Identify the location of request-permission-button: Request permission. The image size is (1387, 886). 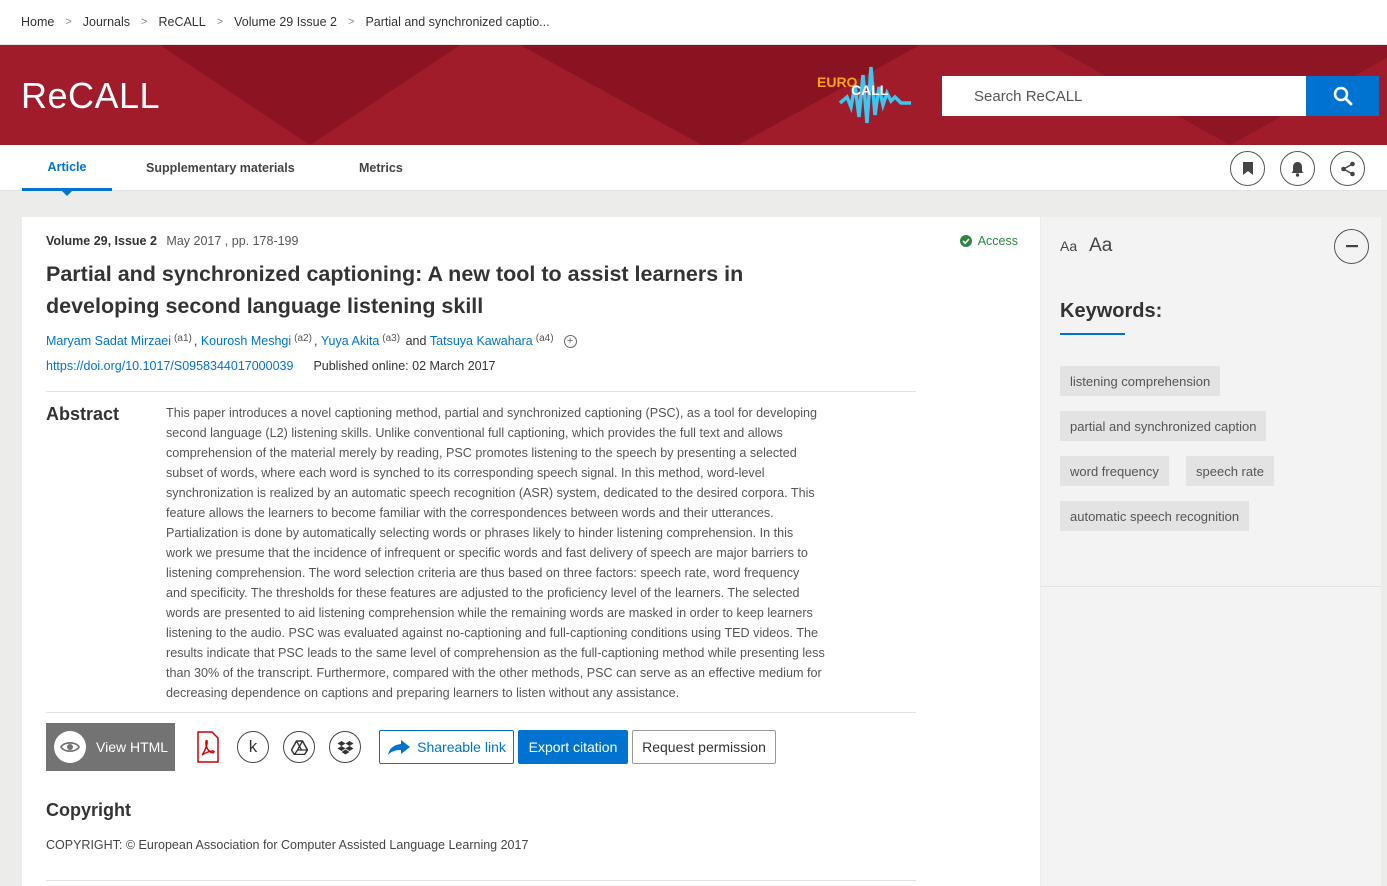
(704, 747).